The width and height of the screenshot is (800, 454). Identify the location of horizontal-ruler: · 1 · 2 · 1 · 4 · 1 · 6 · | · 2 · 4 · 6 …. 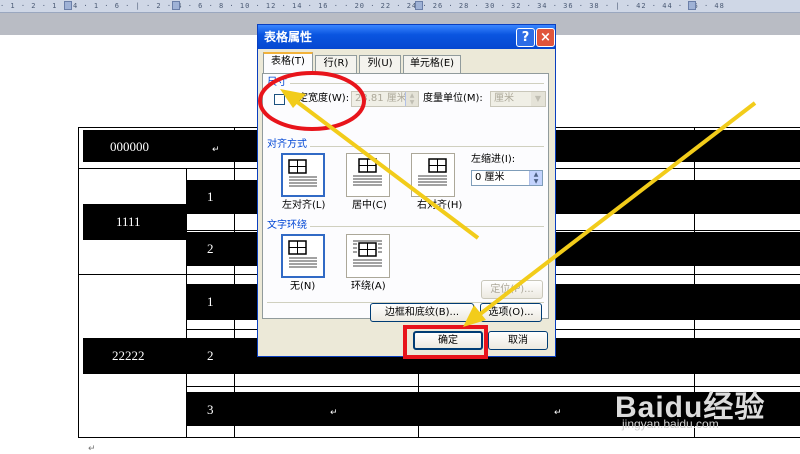
(400, 6).